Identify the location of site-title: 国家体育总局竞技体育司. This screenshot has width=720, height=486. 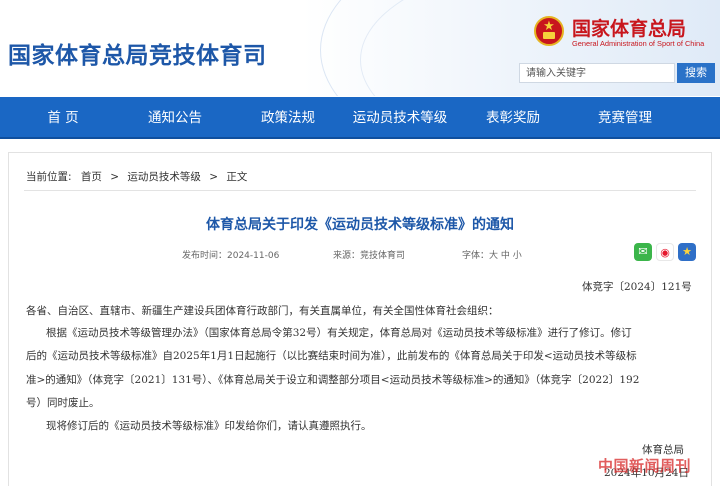
(137, 53).